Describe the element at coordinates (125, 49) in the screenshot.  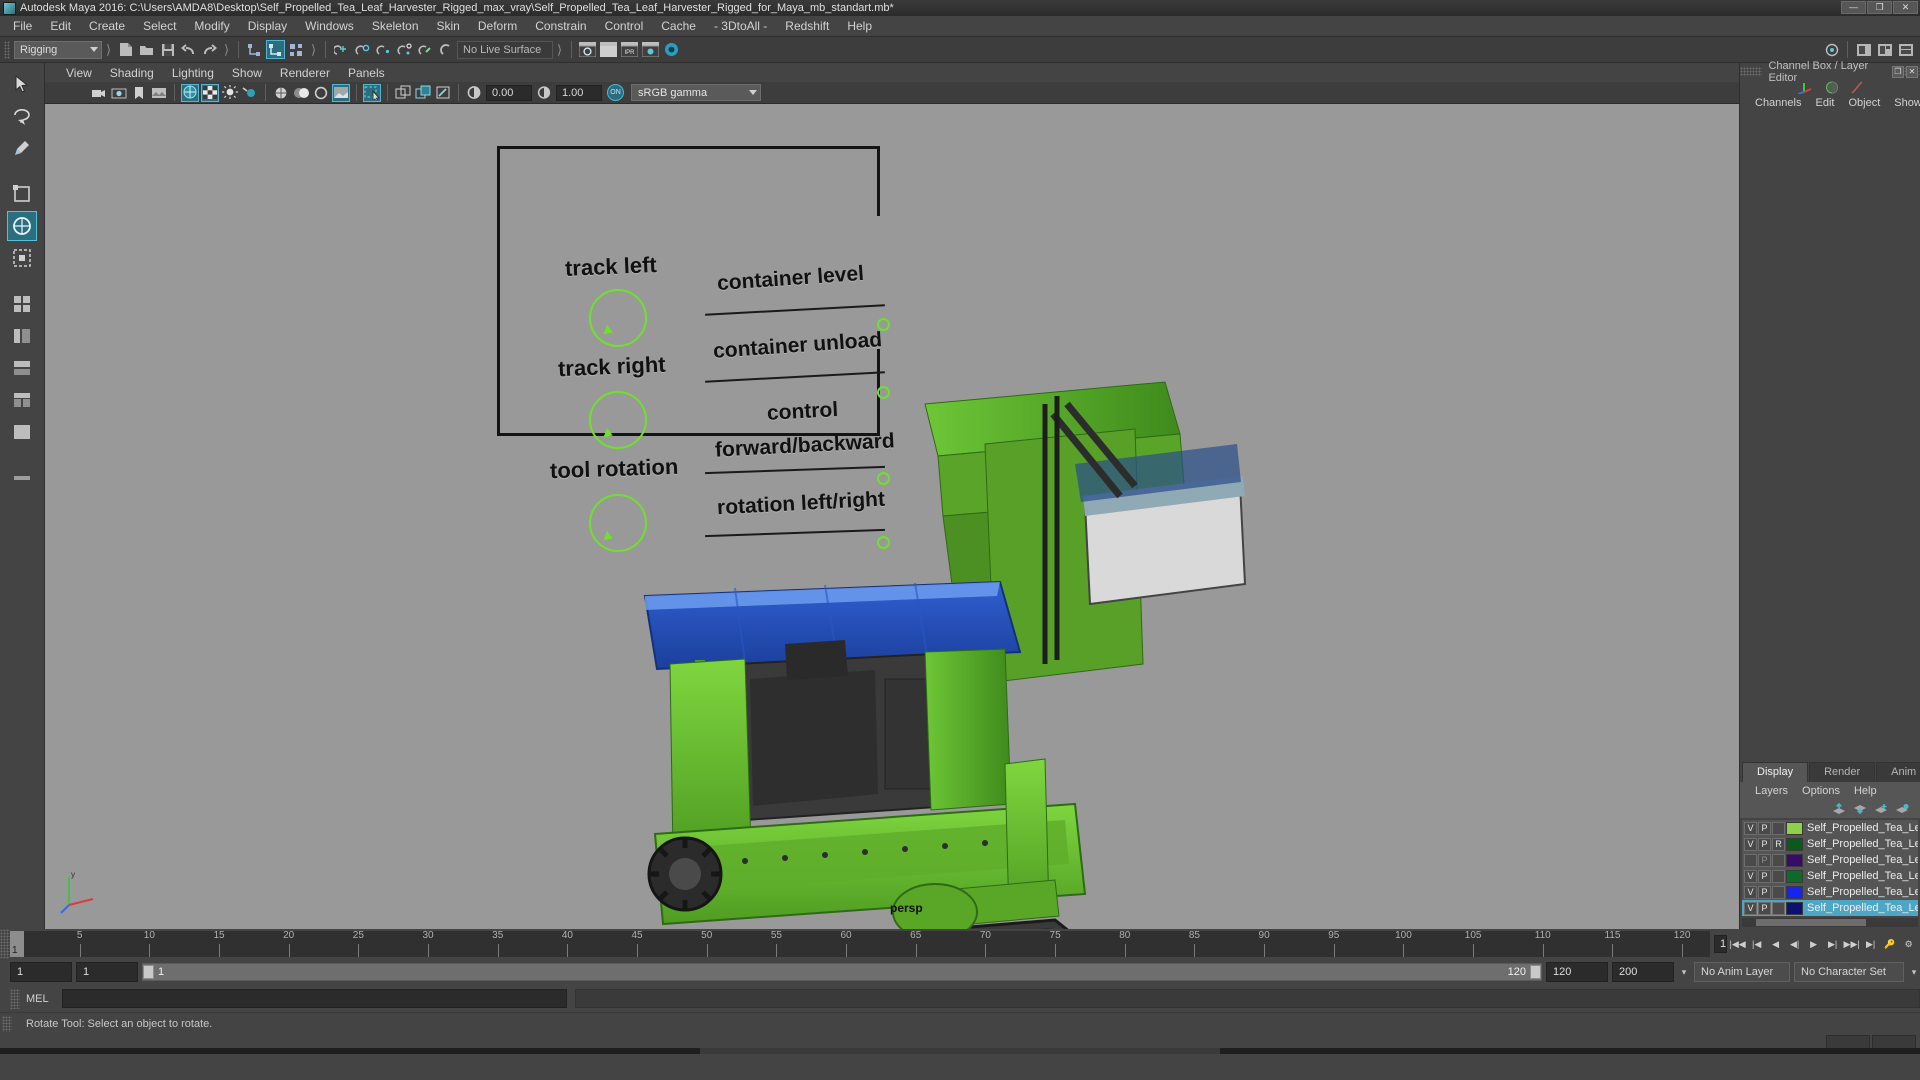
I see `new-scene-icon` at that location.